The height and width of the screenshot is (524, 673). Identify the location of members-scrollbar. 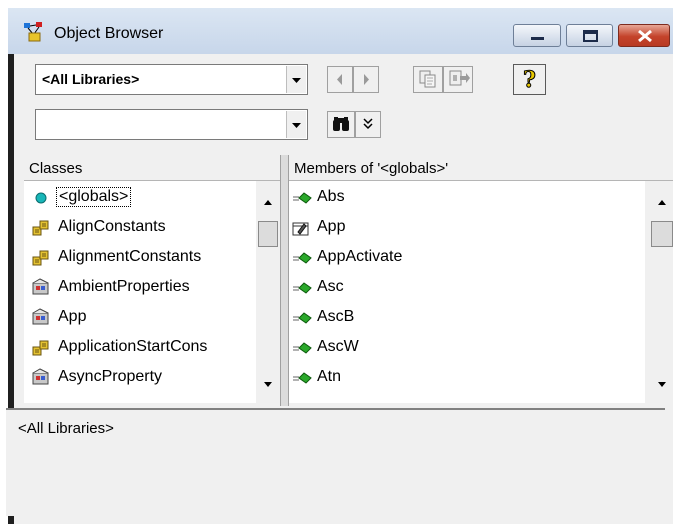
(659, 292).